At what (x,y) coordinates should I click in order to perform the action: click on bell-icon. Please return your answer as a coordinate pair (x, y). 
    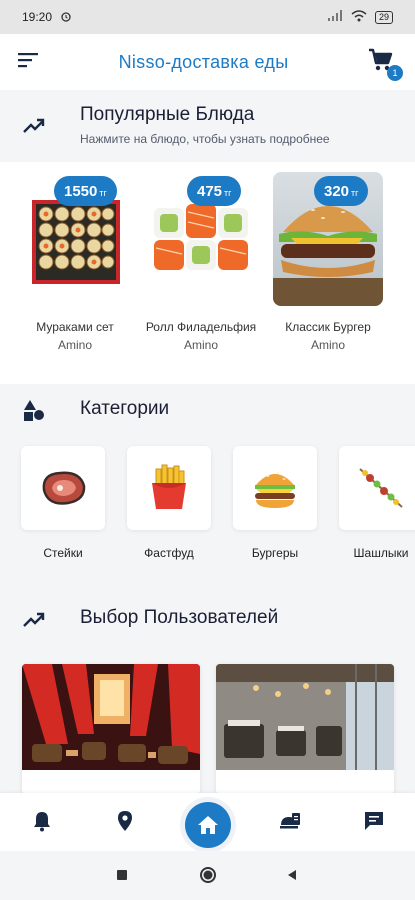
    Looking at the image, I should click on (42, 821).